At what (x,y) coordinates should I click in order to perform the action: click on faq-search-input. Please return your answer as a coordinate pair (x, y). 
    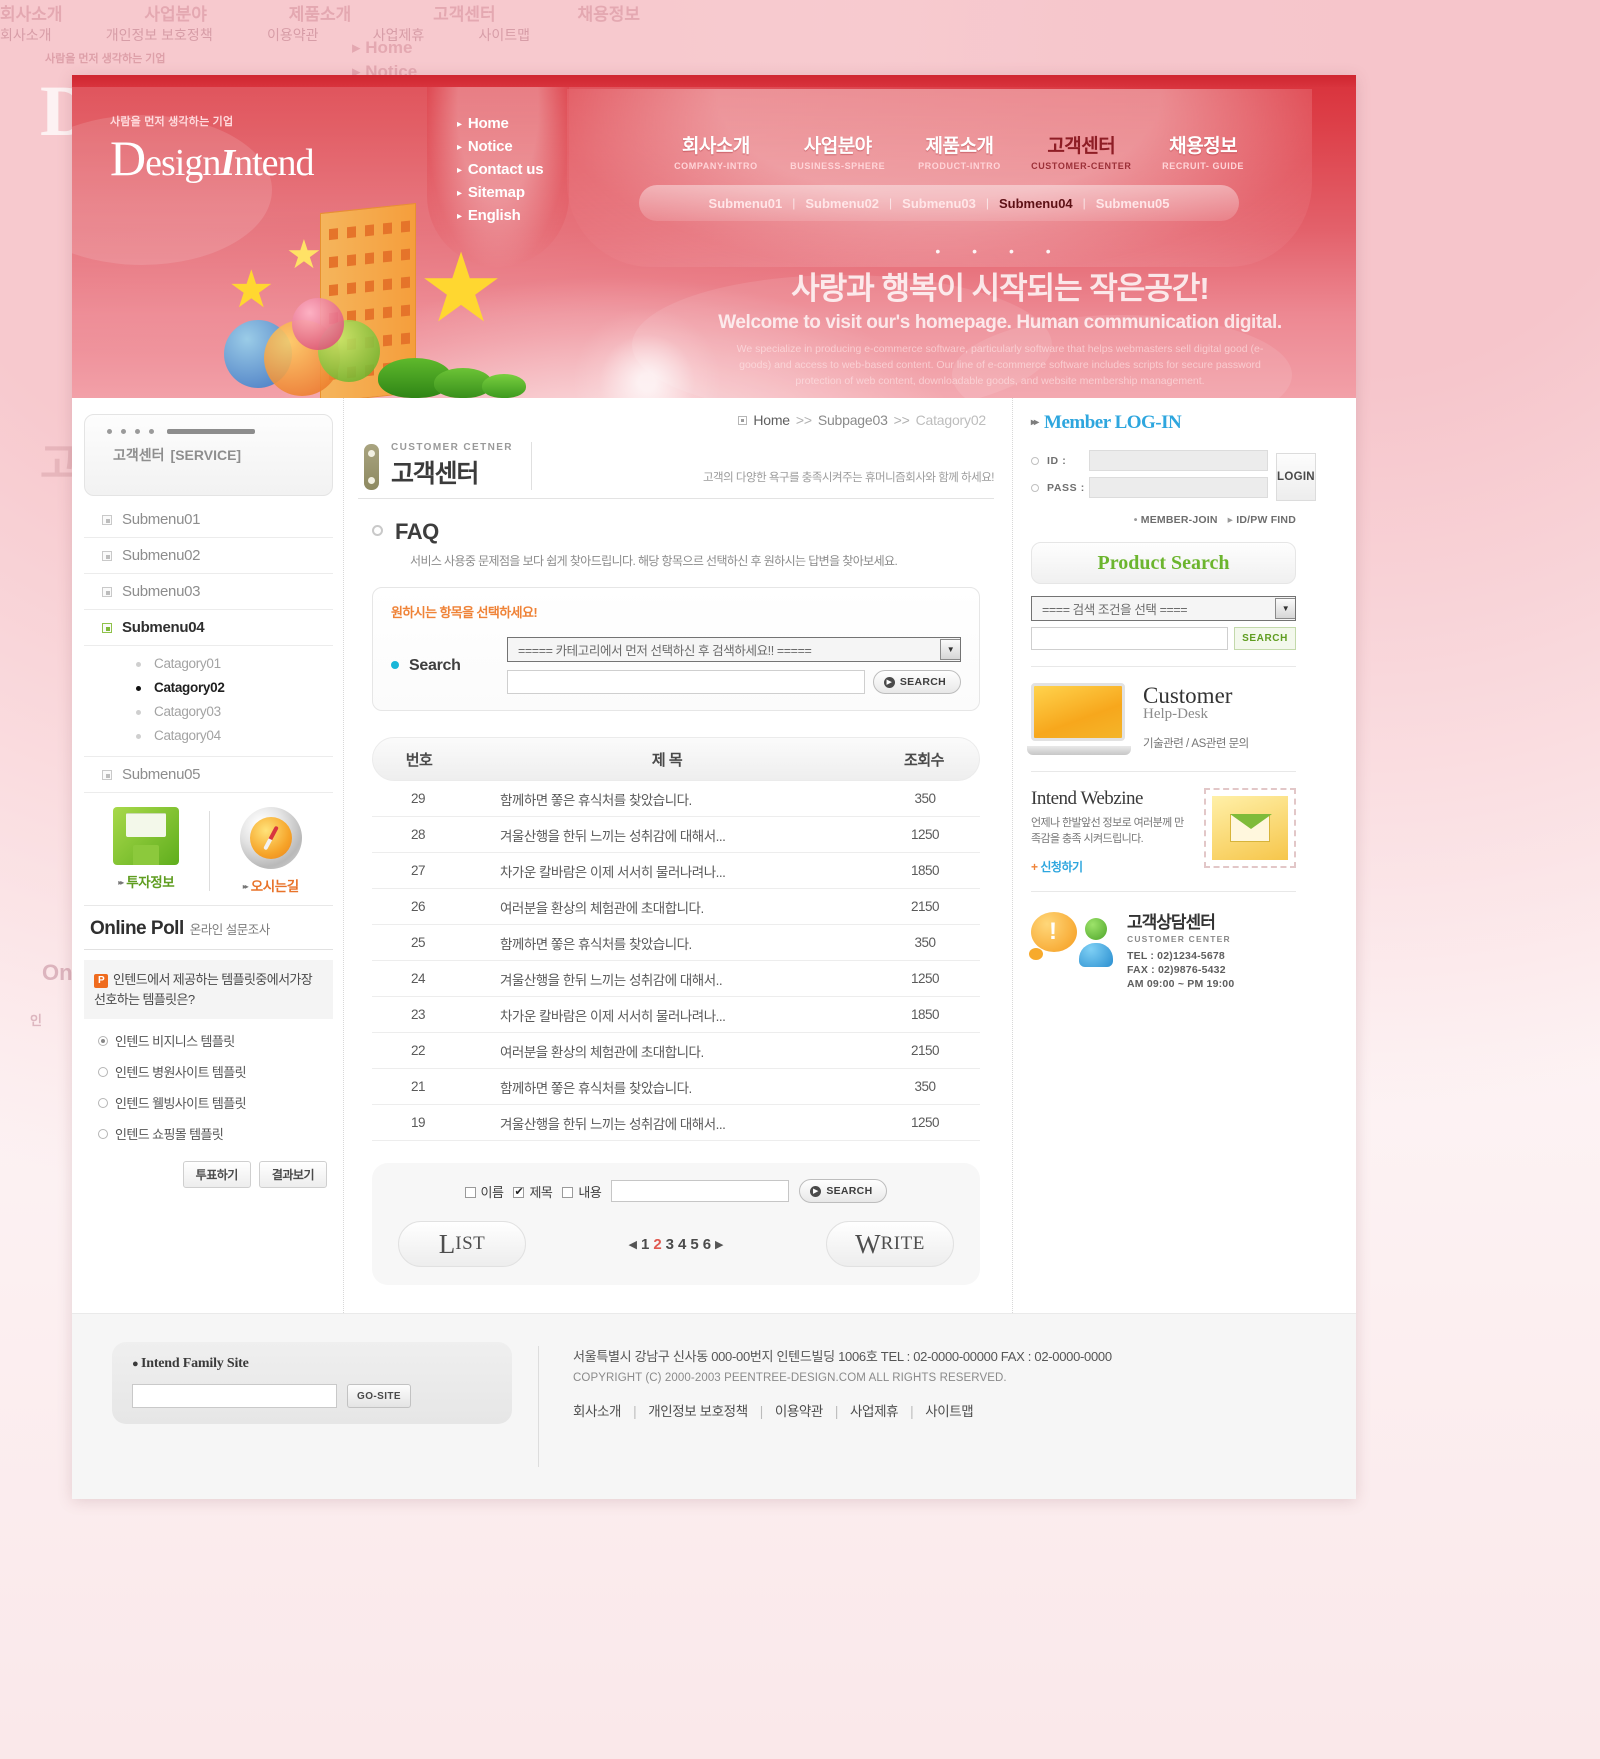
    Looking at the image, I should click on (686, 682).